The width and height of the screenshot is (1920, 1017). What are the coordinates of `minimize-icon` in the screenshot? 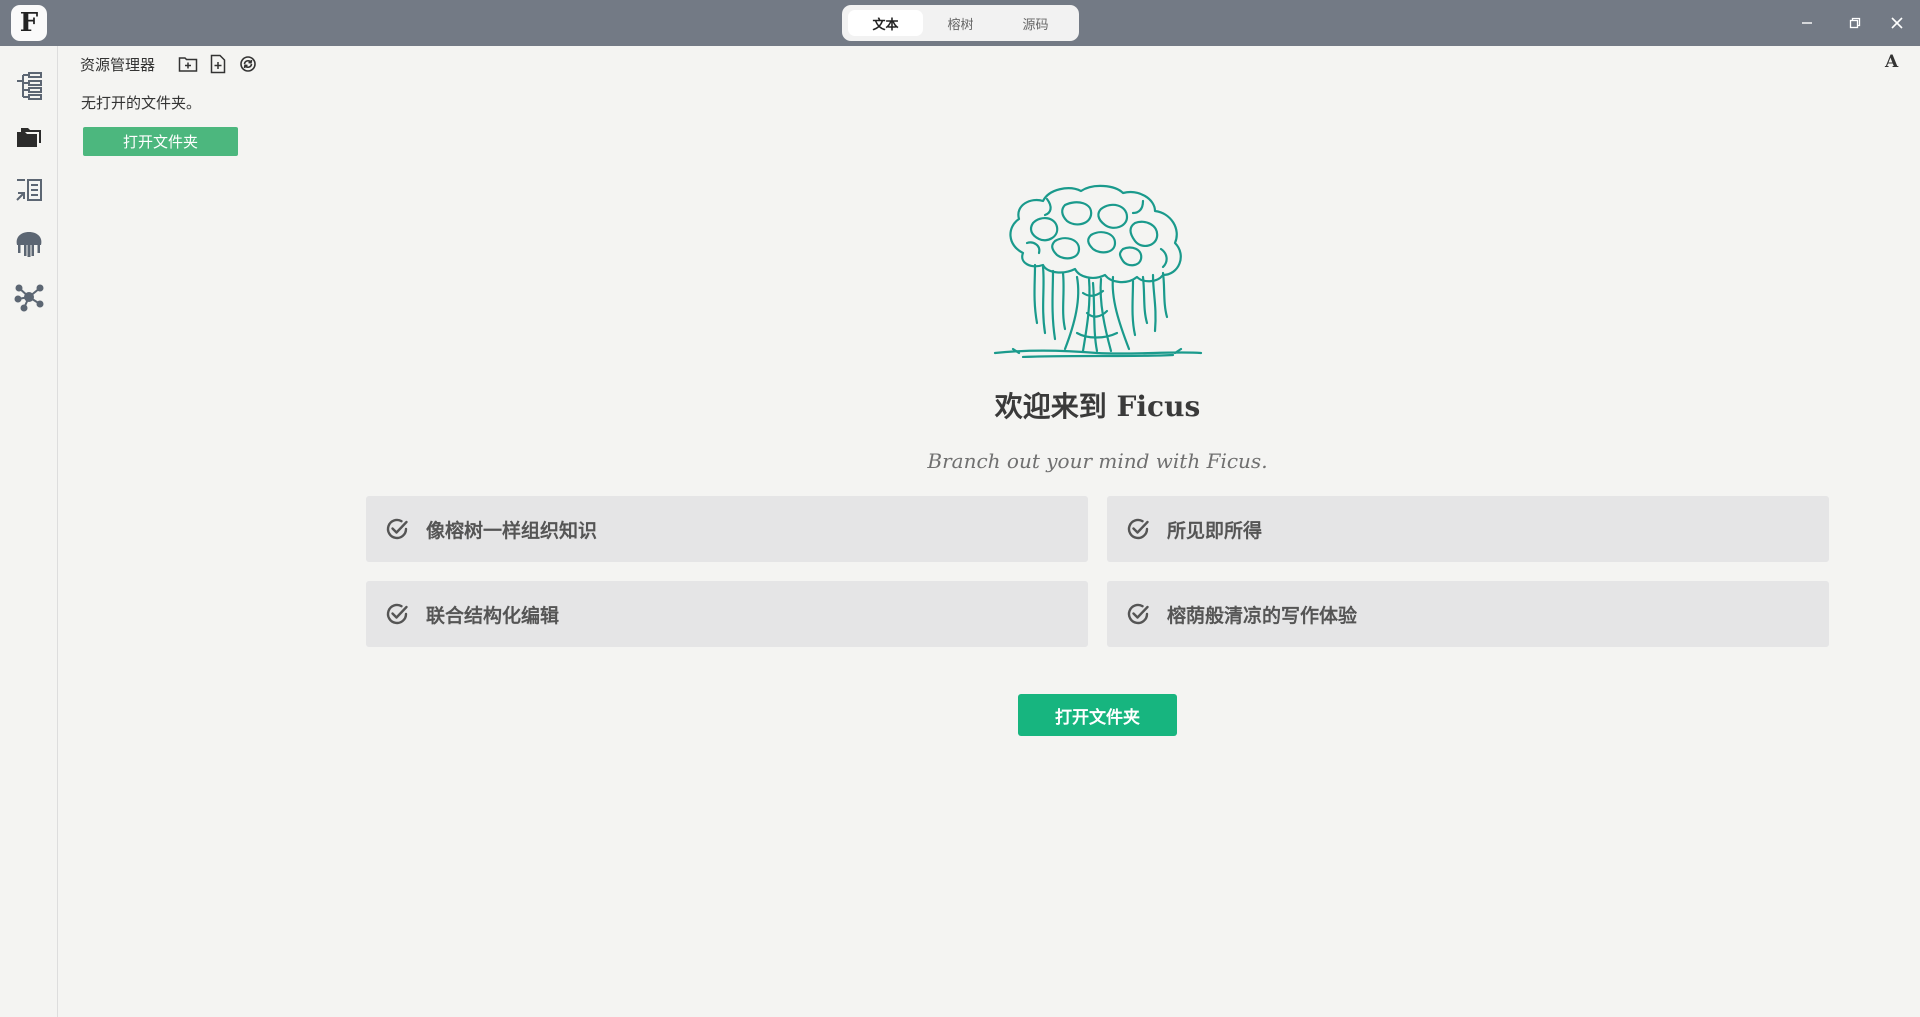 It's located at (1807, 23).